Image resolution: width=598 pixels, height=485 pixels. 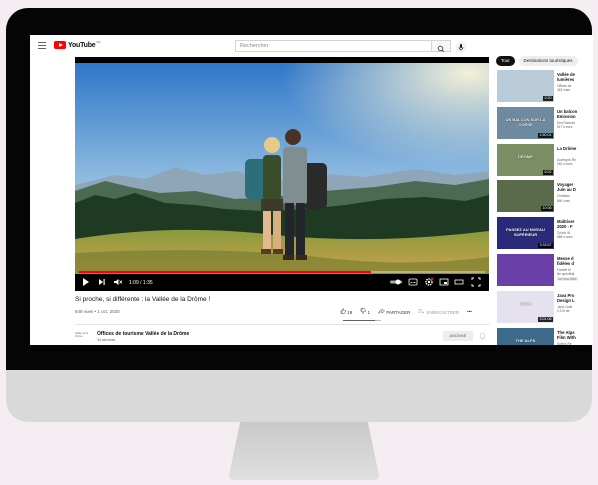 I want to click on title-line: fidèles d, so click(x=565, y=263).